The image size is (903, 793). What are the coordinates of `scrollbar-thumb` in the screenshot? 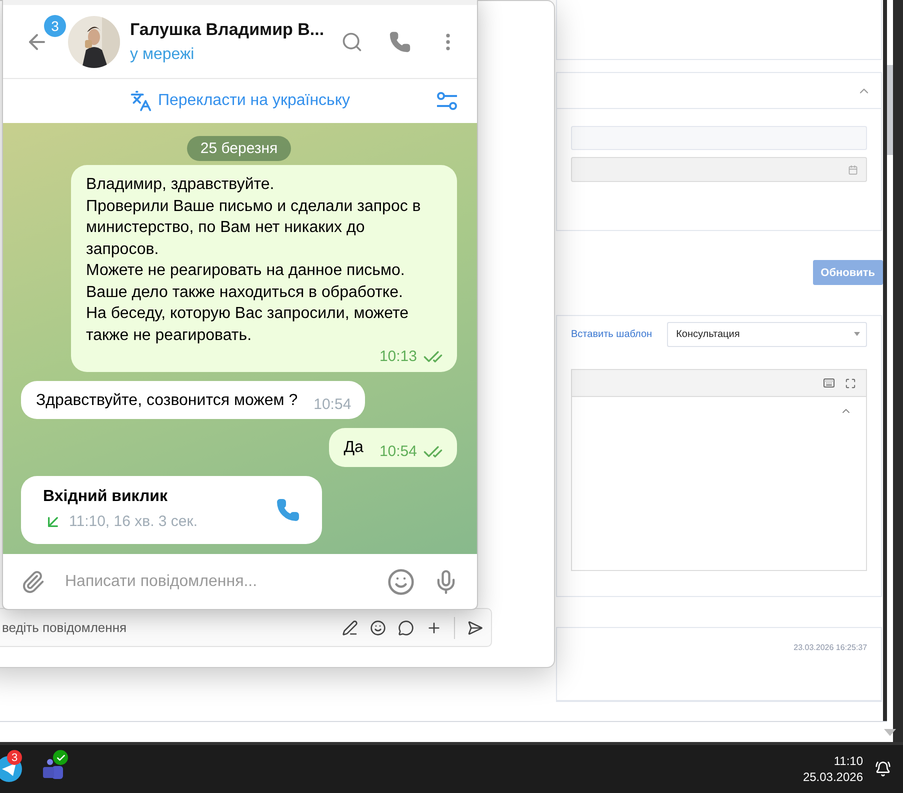 It's located at (890, 110).